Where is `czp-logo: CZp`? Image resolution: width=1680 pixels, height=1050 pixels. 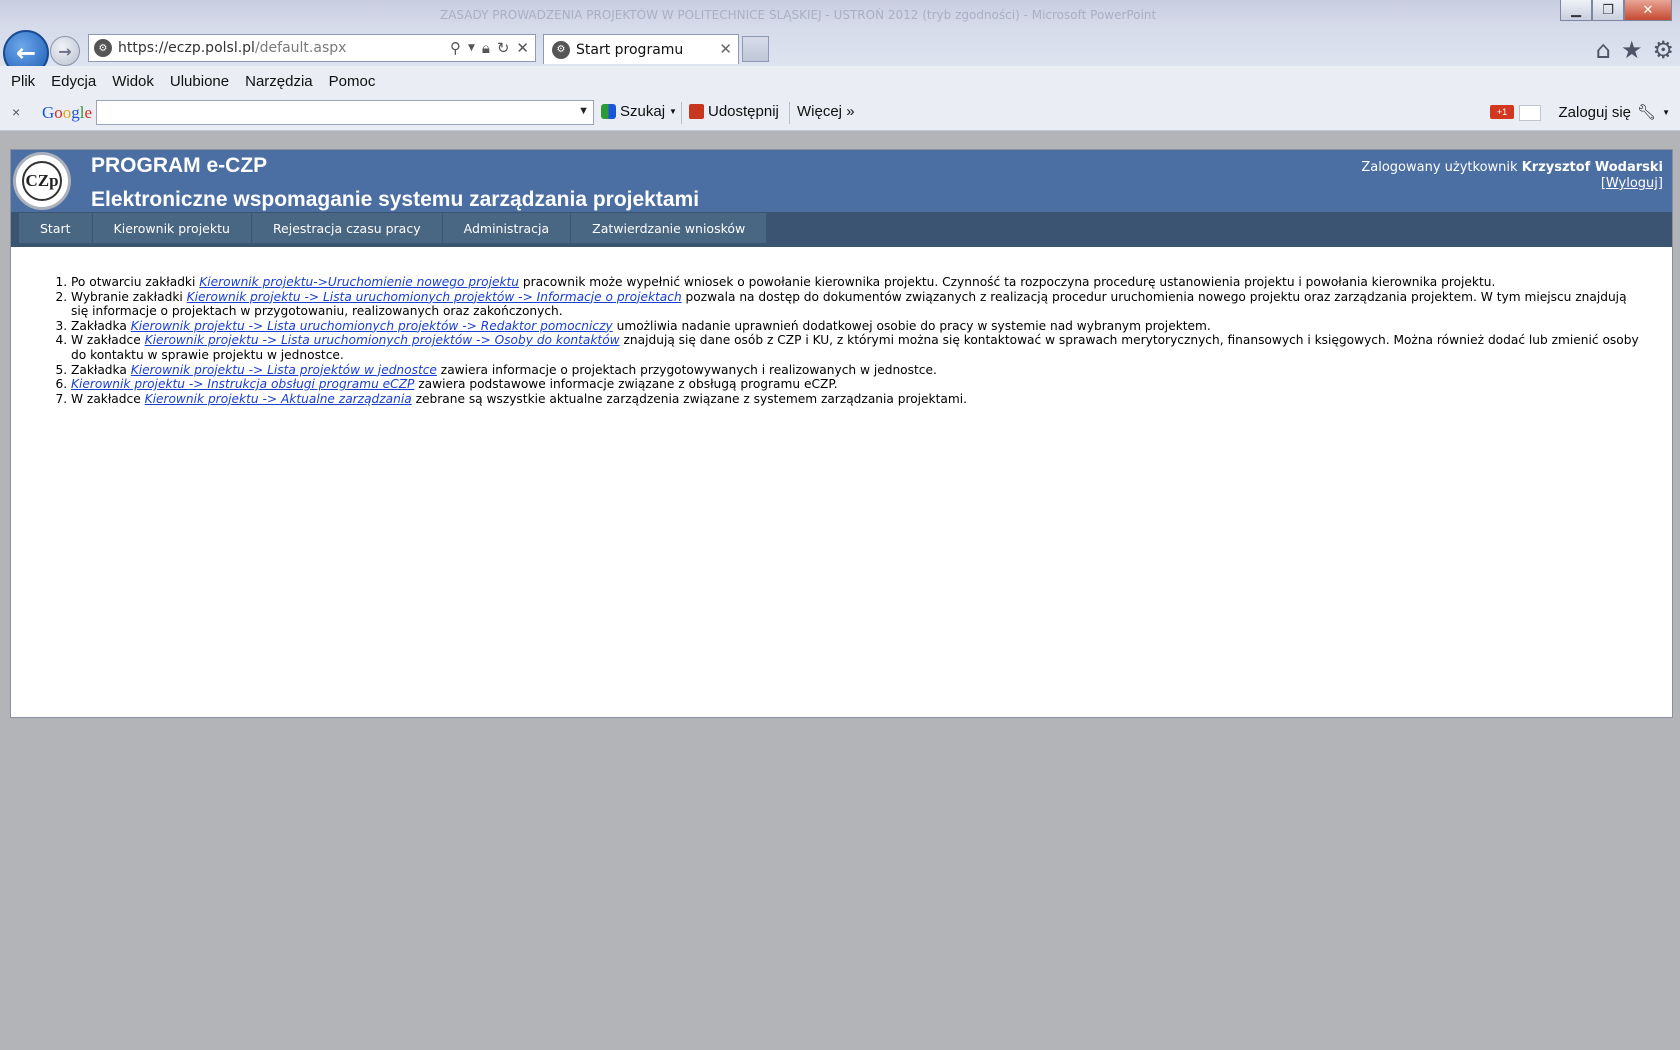
czp-logo: CZp is located at coordinates (42, 181).